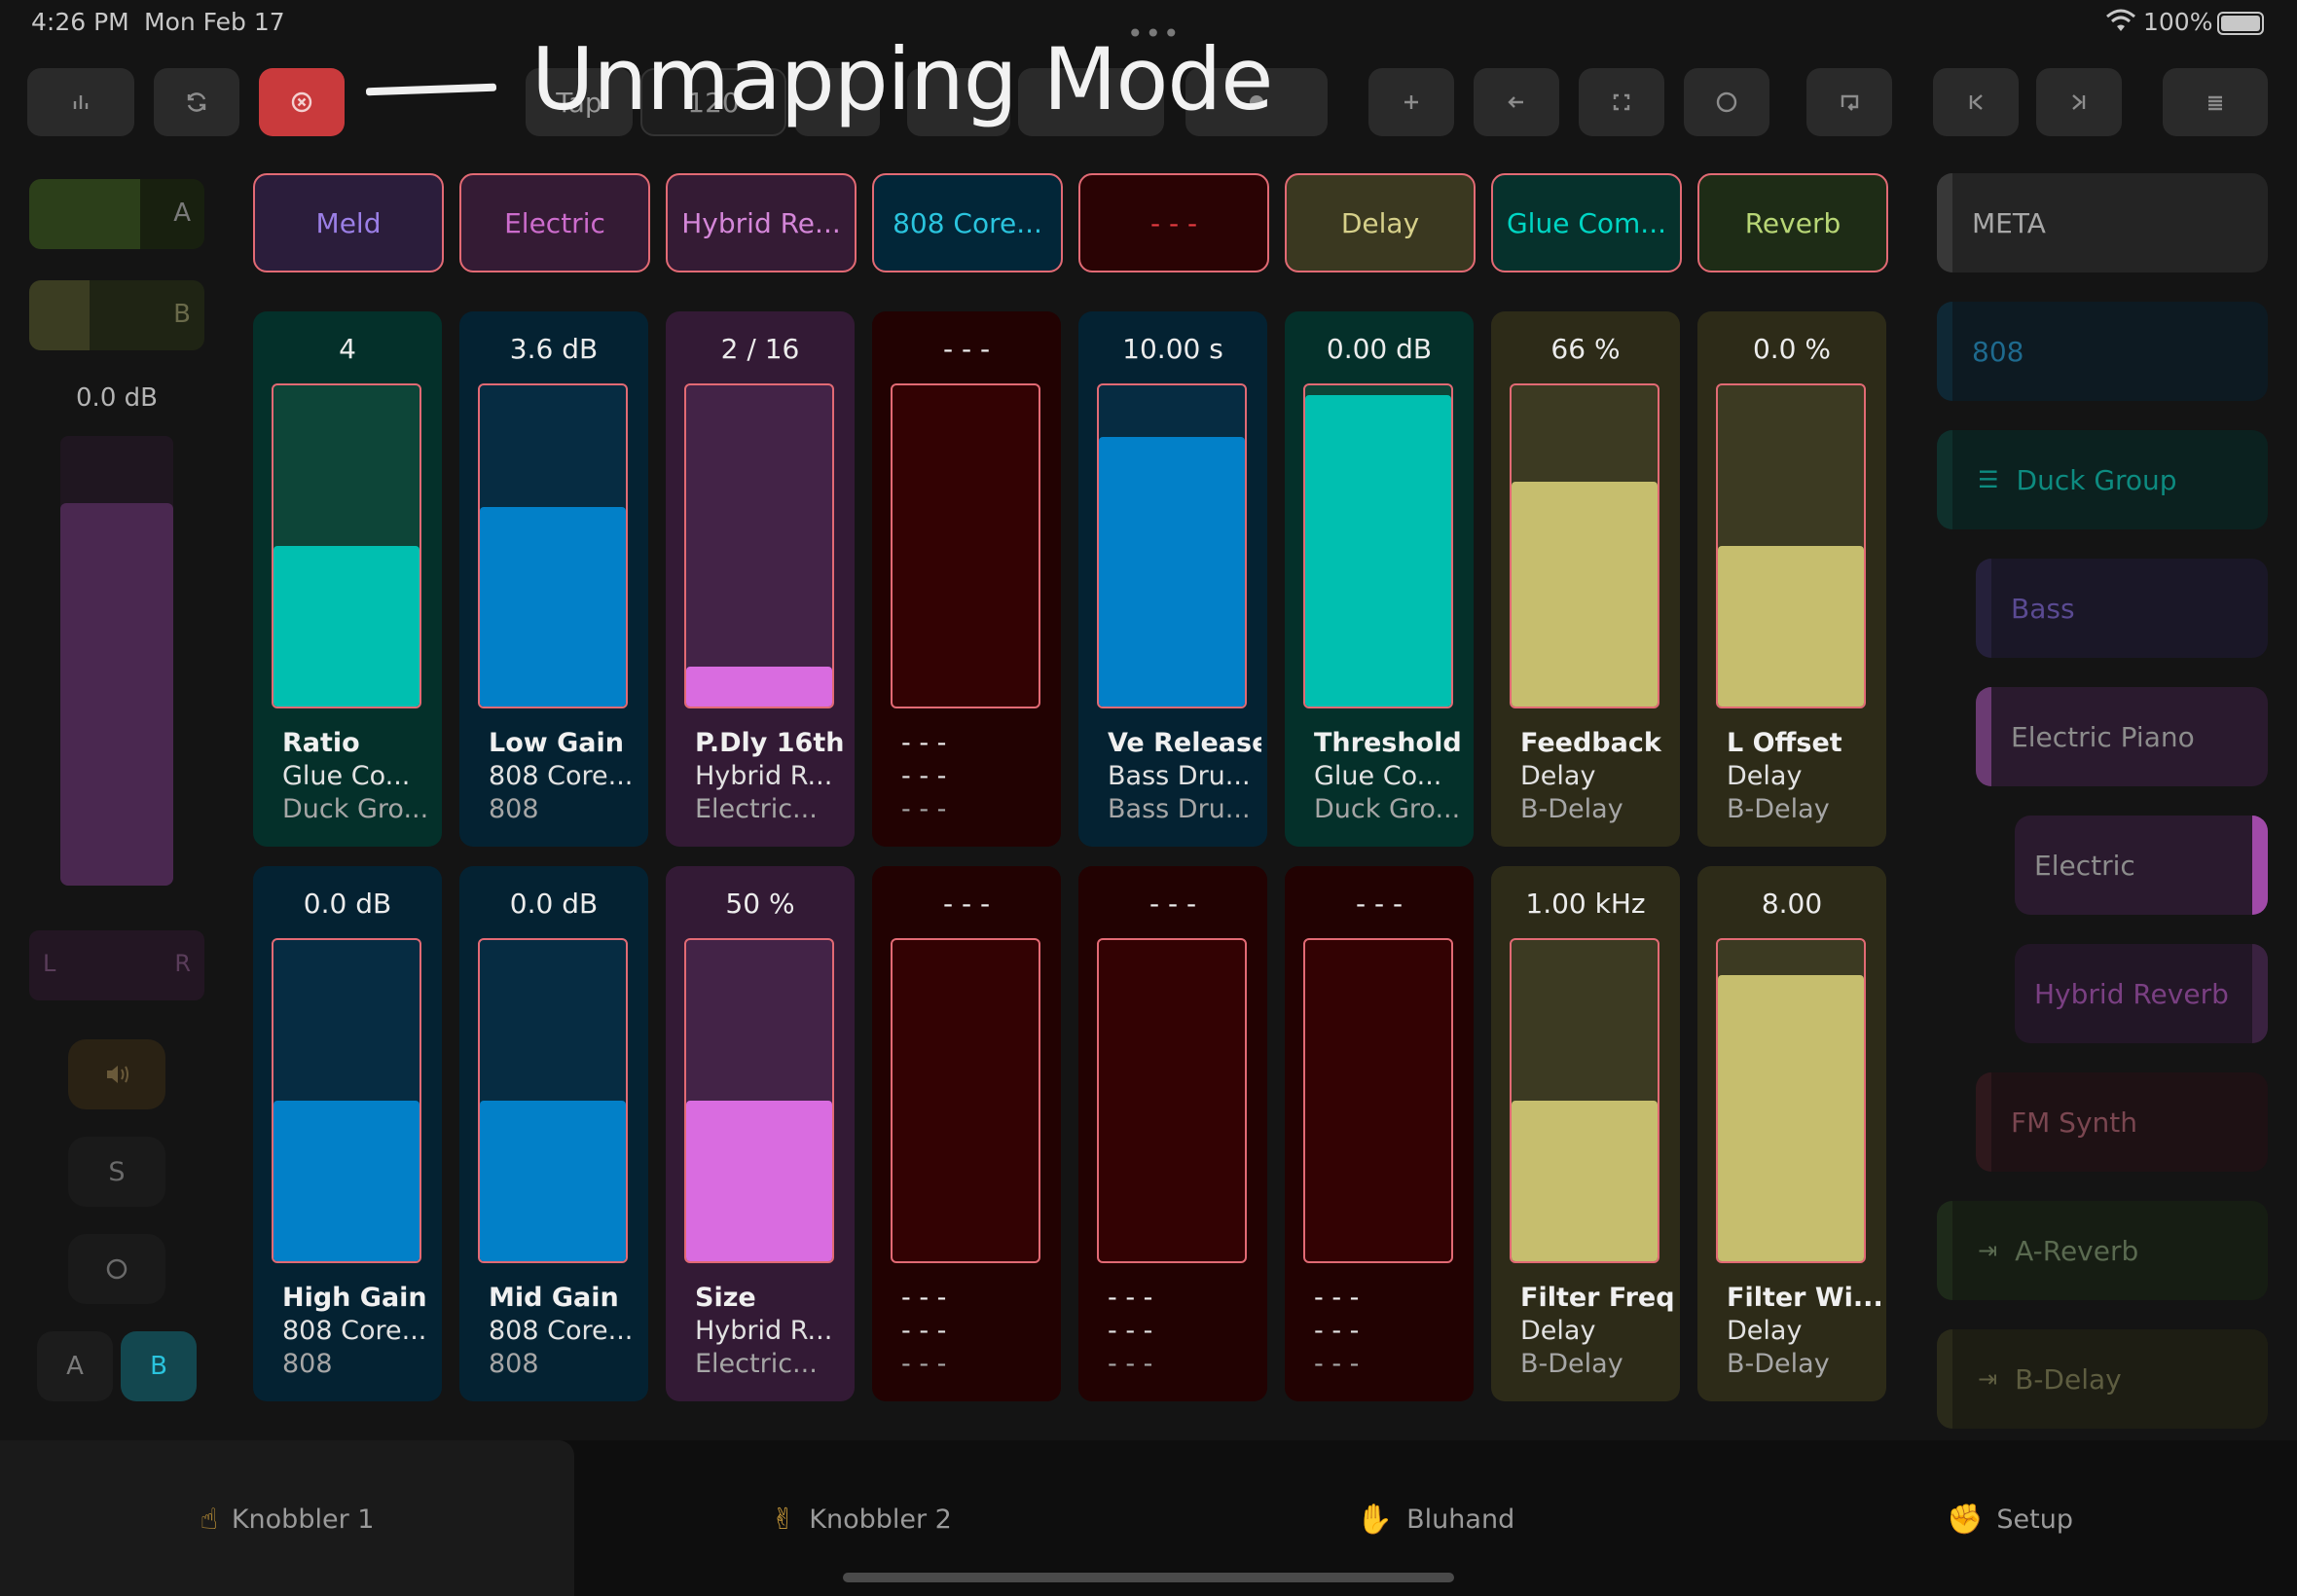 The image size is (2297, 1596). What do you see at coordinates (1726, 102) in the screenshot?
I see `circle-button` at bounding box center [1726, 102].